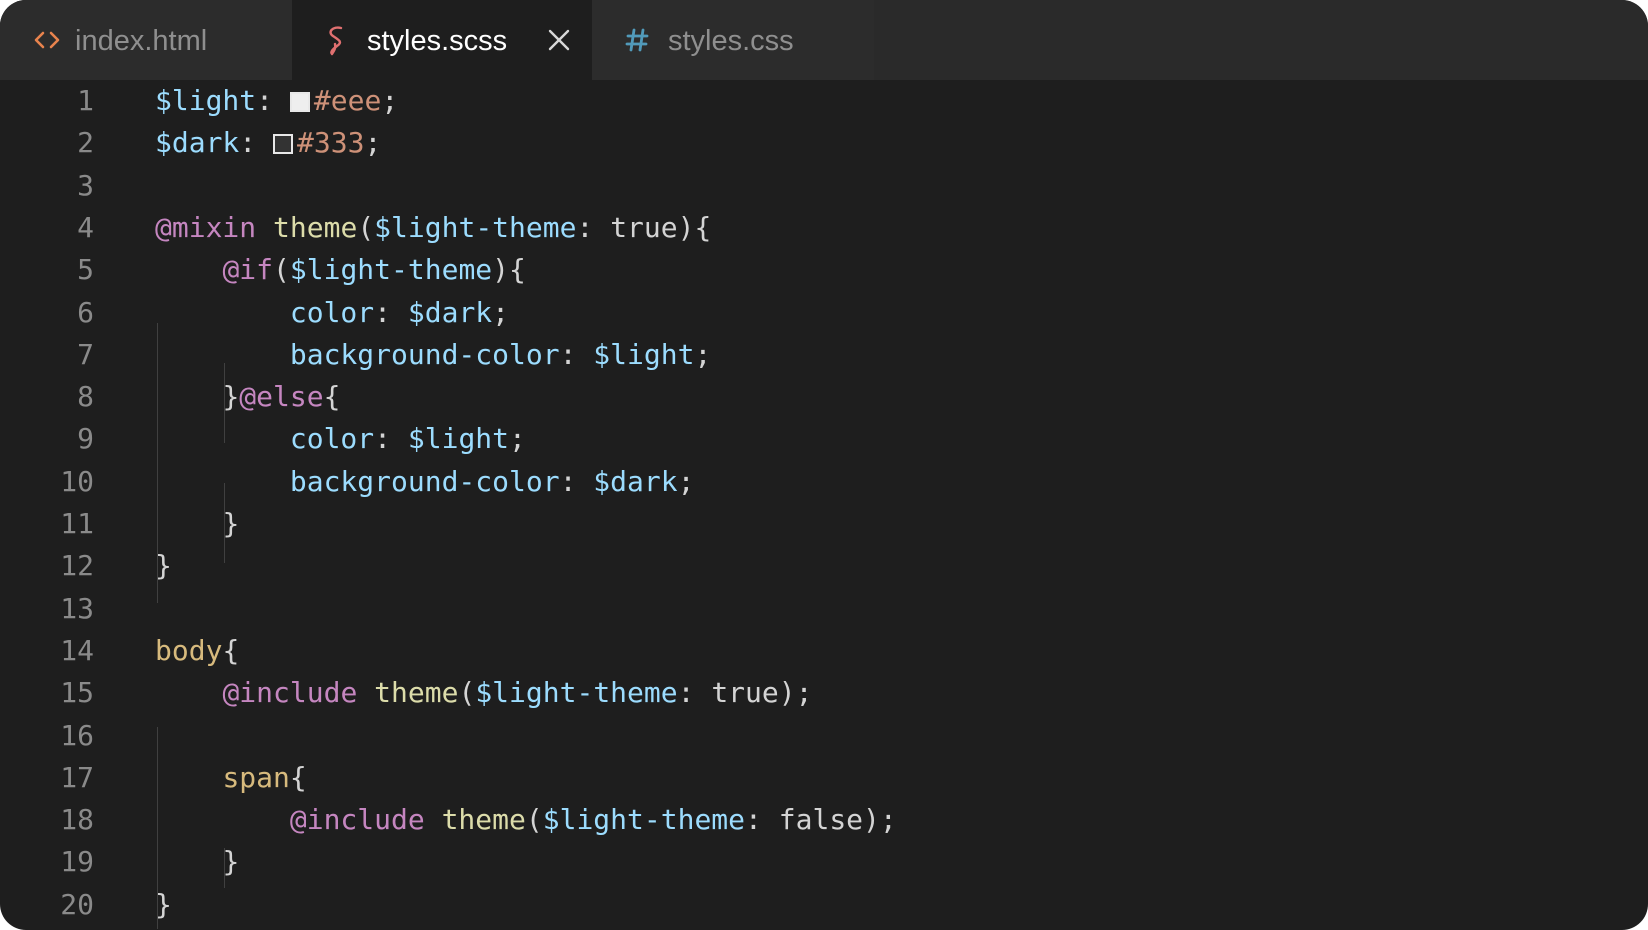 The width and height of the screenshot is (1648, 930). What do you see at coordinates (77, 777) in the screenshot?
I see `line-number: 17` at bounding box center [77, 777].